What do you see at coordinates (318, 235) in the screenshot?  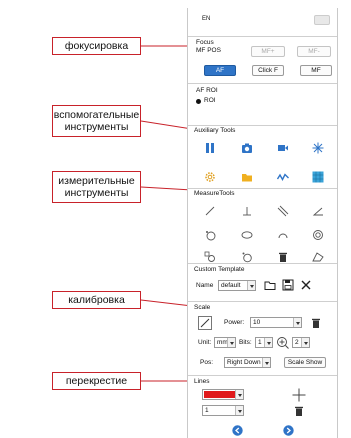 I see `concentric-icon` at bounding box center [318, 235].